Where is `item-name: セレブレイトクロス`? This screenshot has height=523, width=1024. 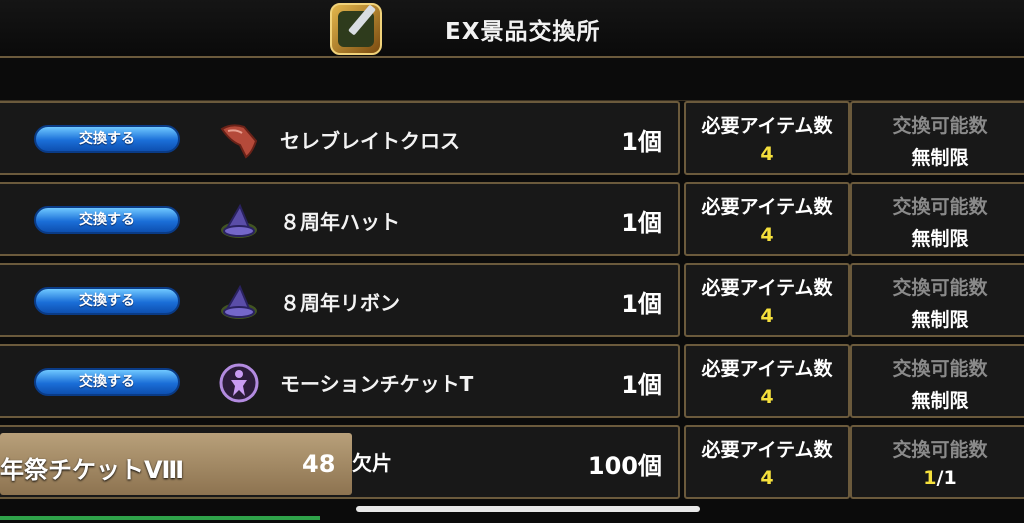 item-name: セレブレイトクロス is located at coordinates (370, 141).